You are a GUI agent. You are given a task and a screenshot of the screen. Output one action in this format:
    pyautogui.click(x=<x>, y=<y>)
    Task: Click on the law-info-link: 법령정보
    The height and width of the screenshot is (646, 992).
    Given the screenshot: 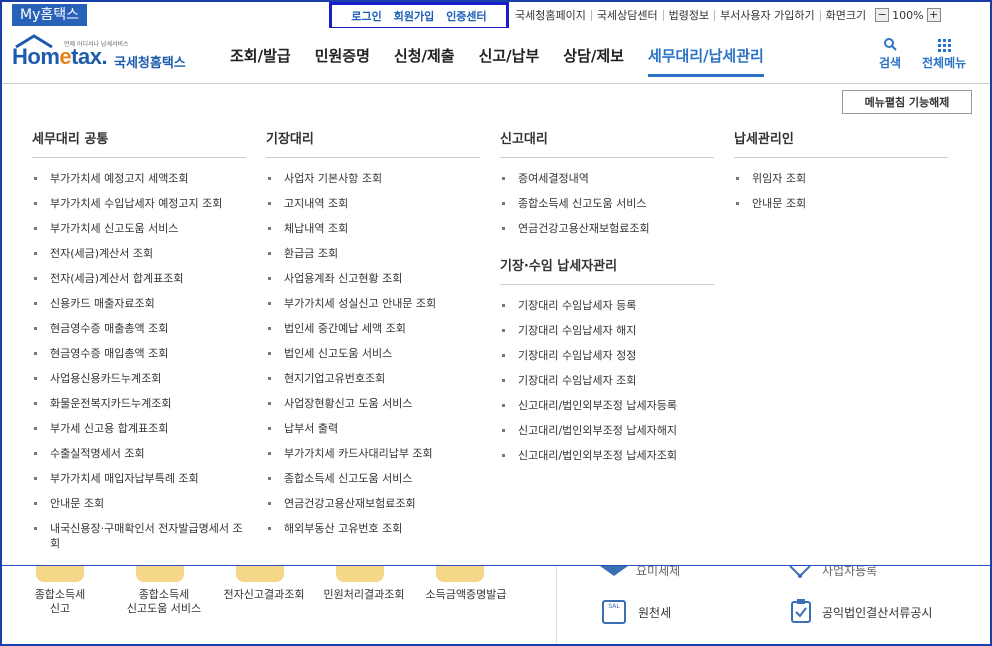 What is the action you would take?
    pyautogui.click(x=688, y=15)
    